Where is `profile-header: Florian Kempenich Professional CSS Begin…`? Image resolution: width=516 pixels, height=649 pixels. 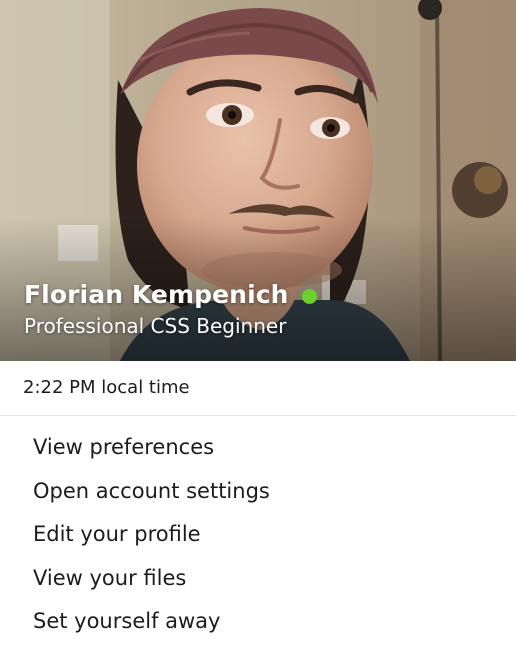
profile-header: Florian Kempenich Professional CSS Begin… is located at coordinates (259, 307).